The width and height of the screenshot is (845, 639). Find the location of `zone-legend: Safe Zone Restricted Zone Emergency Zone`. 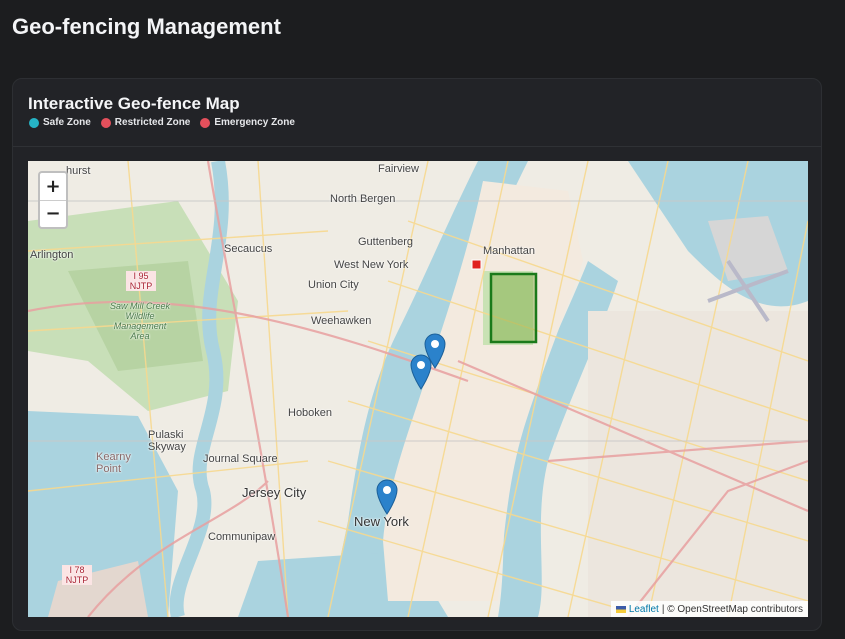

zone-legend: Safe Zone Restricted Zone Emergency Zone is located at coordinates (162, 122).